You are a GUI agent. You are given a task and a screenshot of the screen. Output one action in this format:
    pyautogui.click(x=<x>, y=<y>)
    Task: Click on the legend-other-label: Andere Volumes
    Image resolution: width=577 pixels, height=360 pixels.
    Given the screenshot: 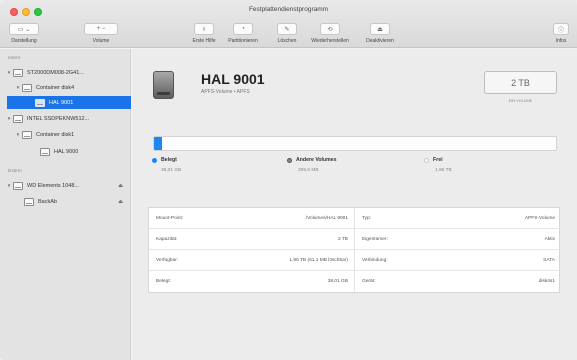 What is the action you would take?
    pyautogui.click(x=316, y=160)
    